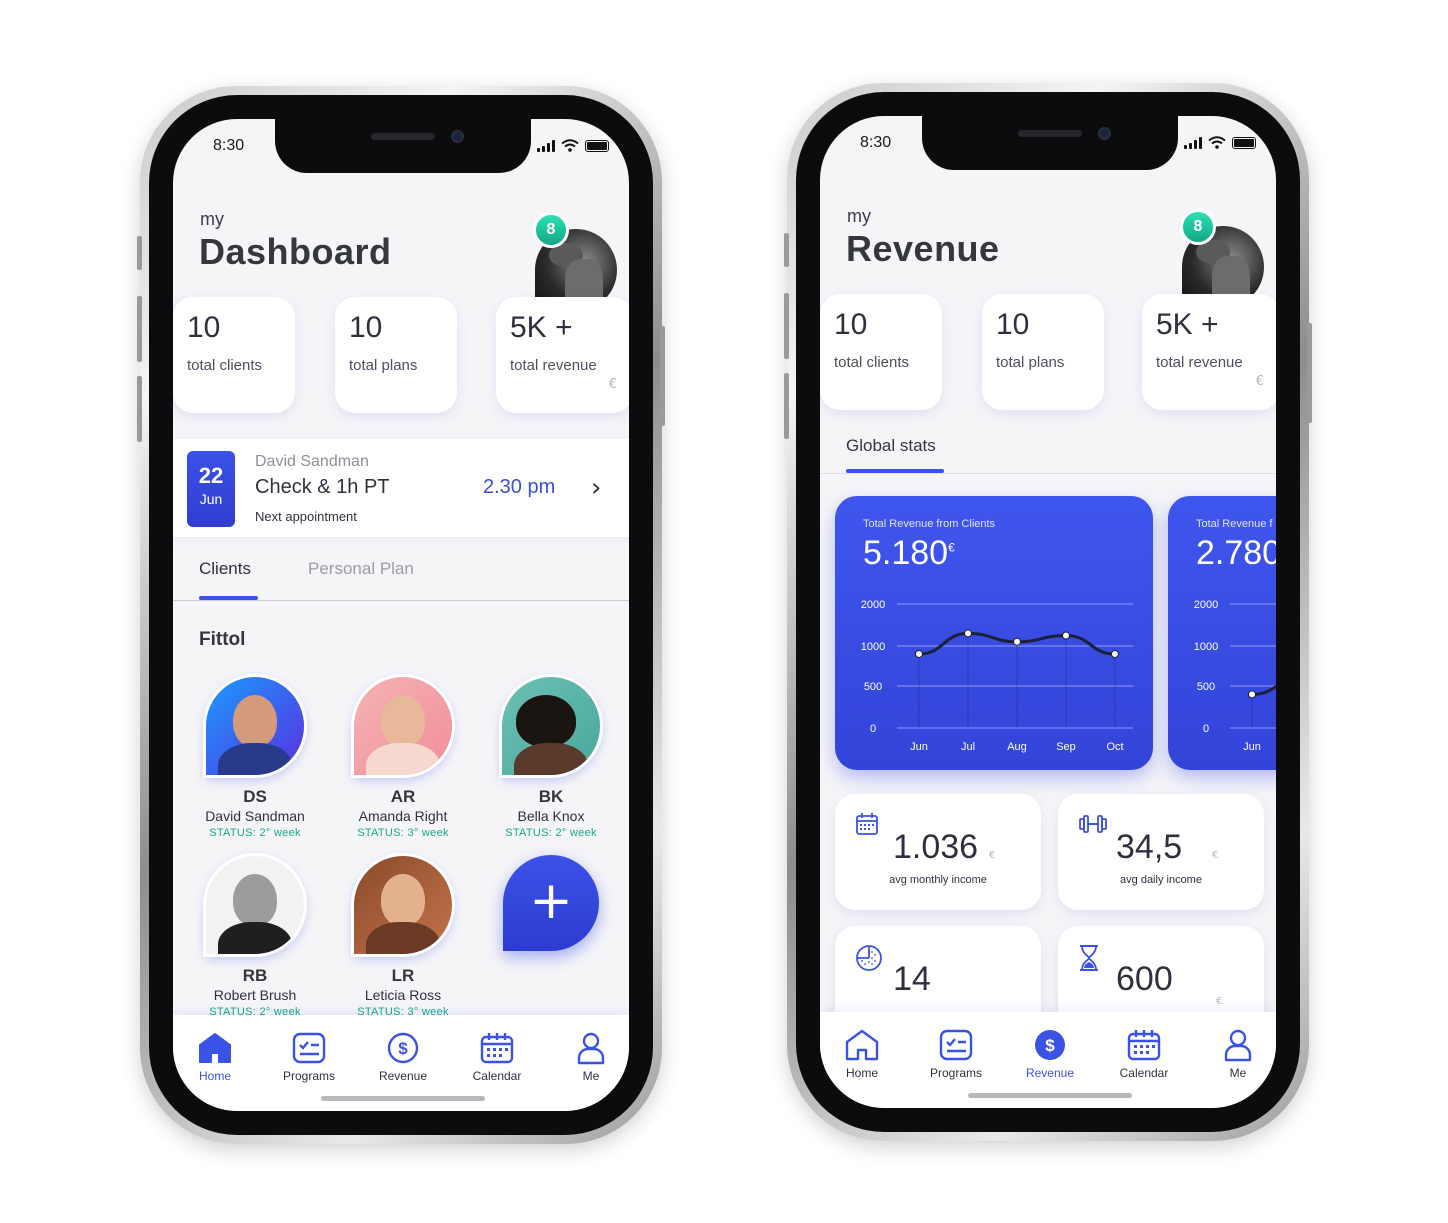  Describe the element at coordinates (225, 569) in the screenshot. I see `tab-clients: Clients` at that location.